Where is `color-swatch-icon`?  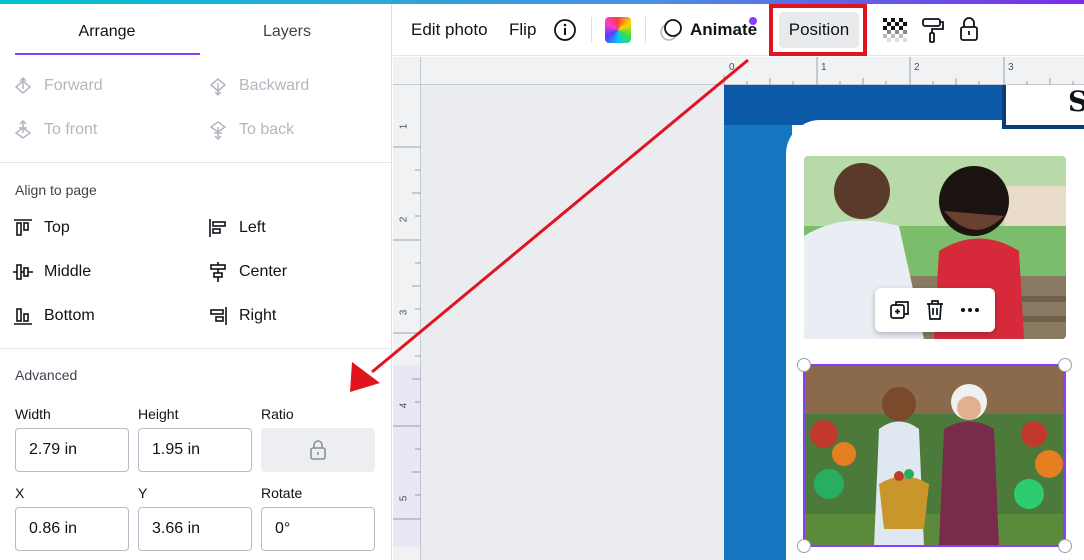
color-swatch-icon is located at coordinates (618, 30).